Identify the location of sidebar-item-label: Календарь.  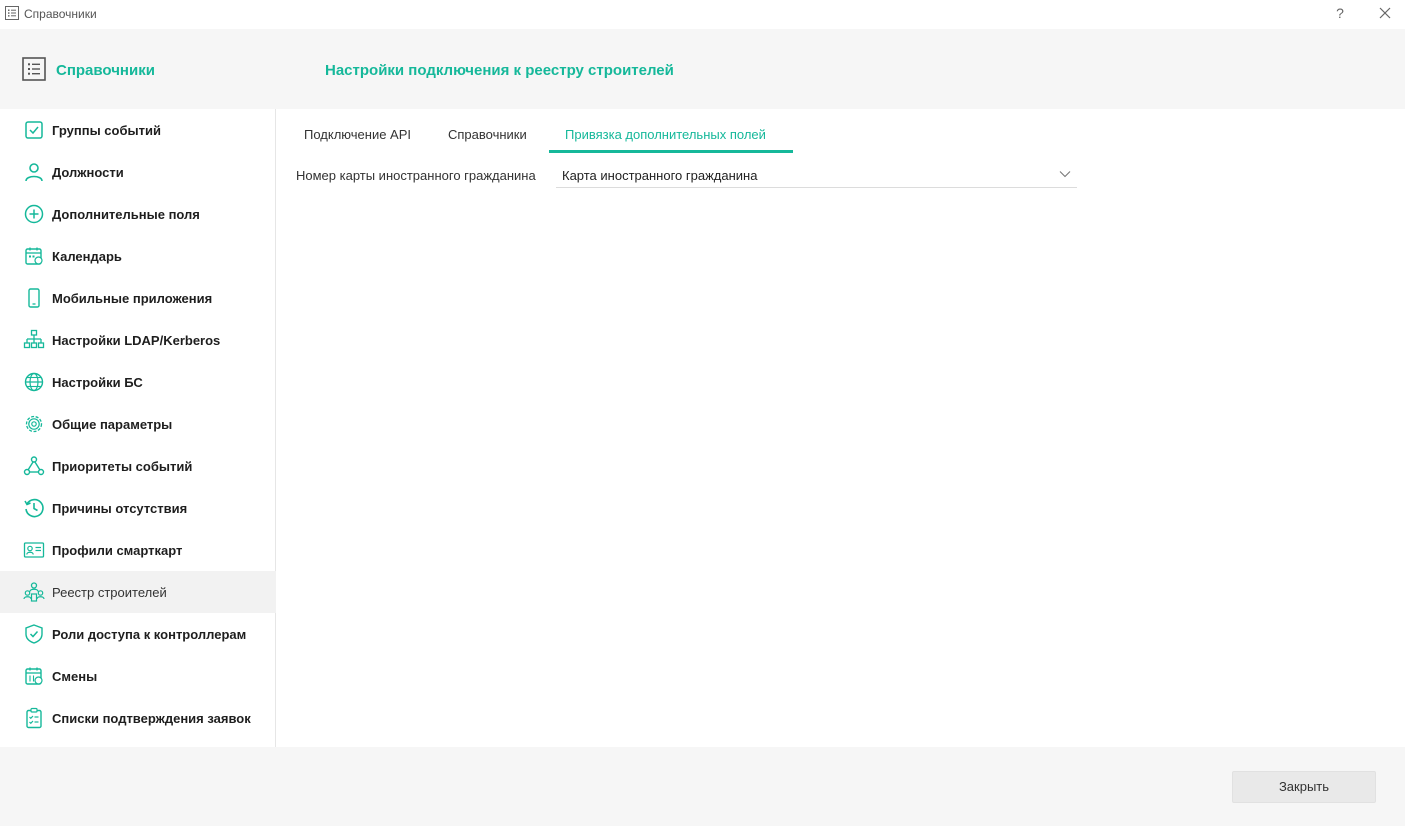
(87, 256).